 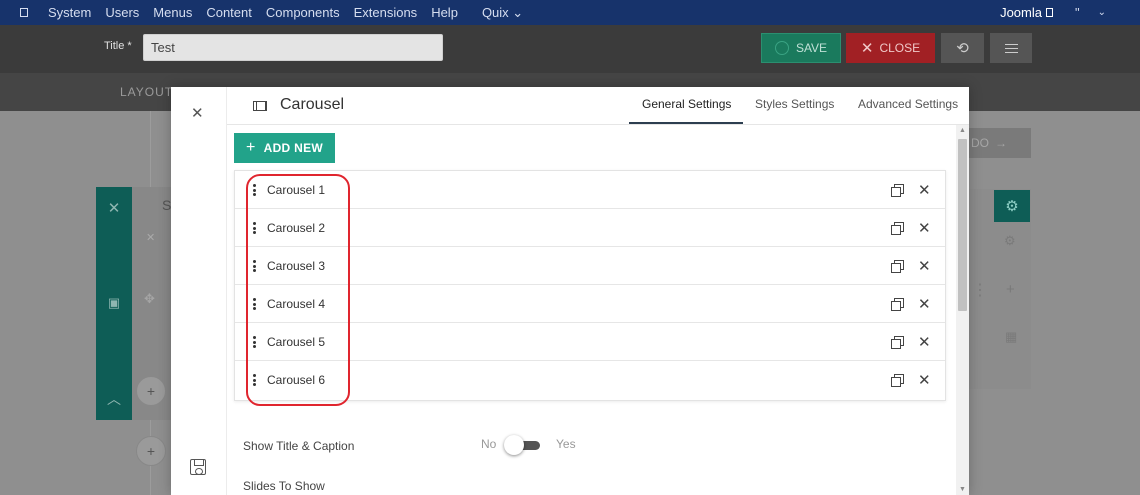 What do you see at coordinates (590, 380) in the screenshot?
I see `list-item: Carousel 6 ✕` at bounding box center [590, 380].